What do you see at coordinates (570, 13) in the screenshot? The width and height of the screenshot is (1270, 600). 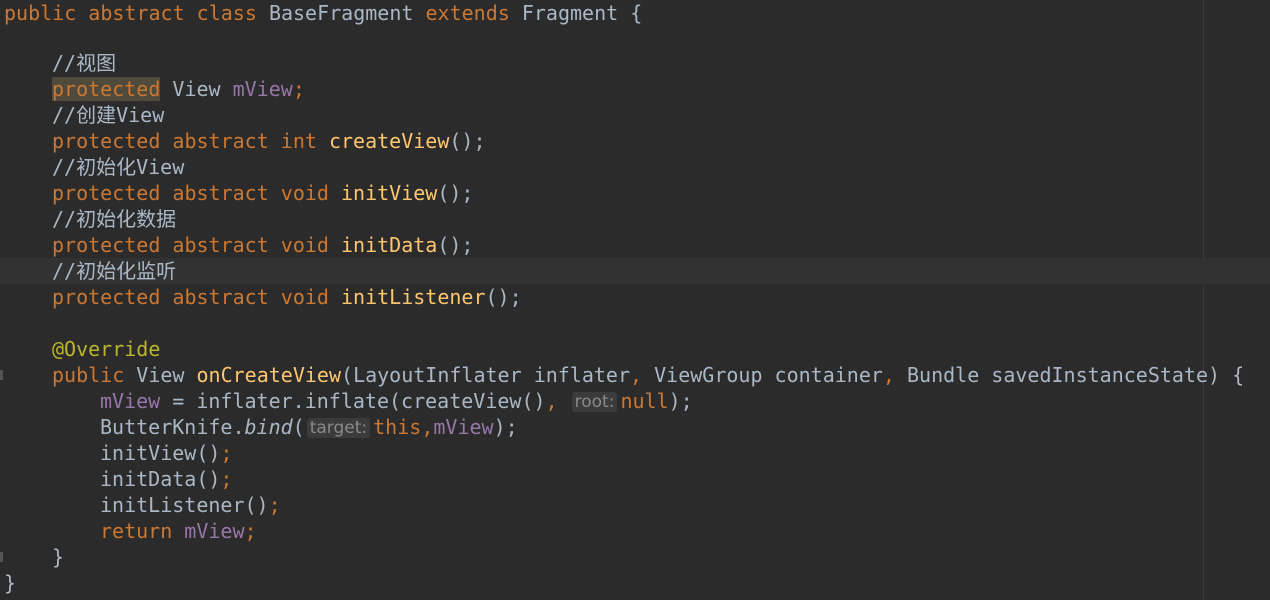 I see `superclass-name: Fragment` at bounding box center [570, 13].